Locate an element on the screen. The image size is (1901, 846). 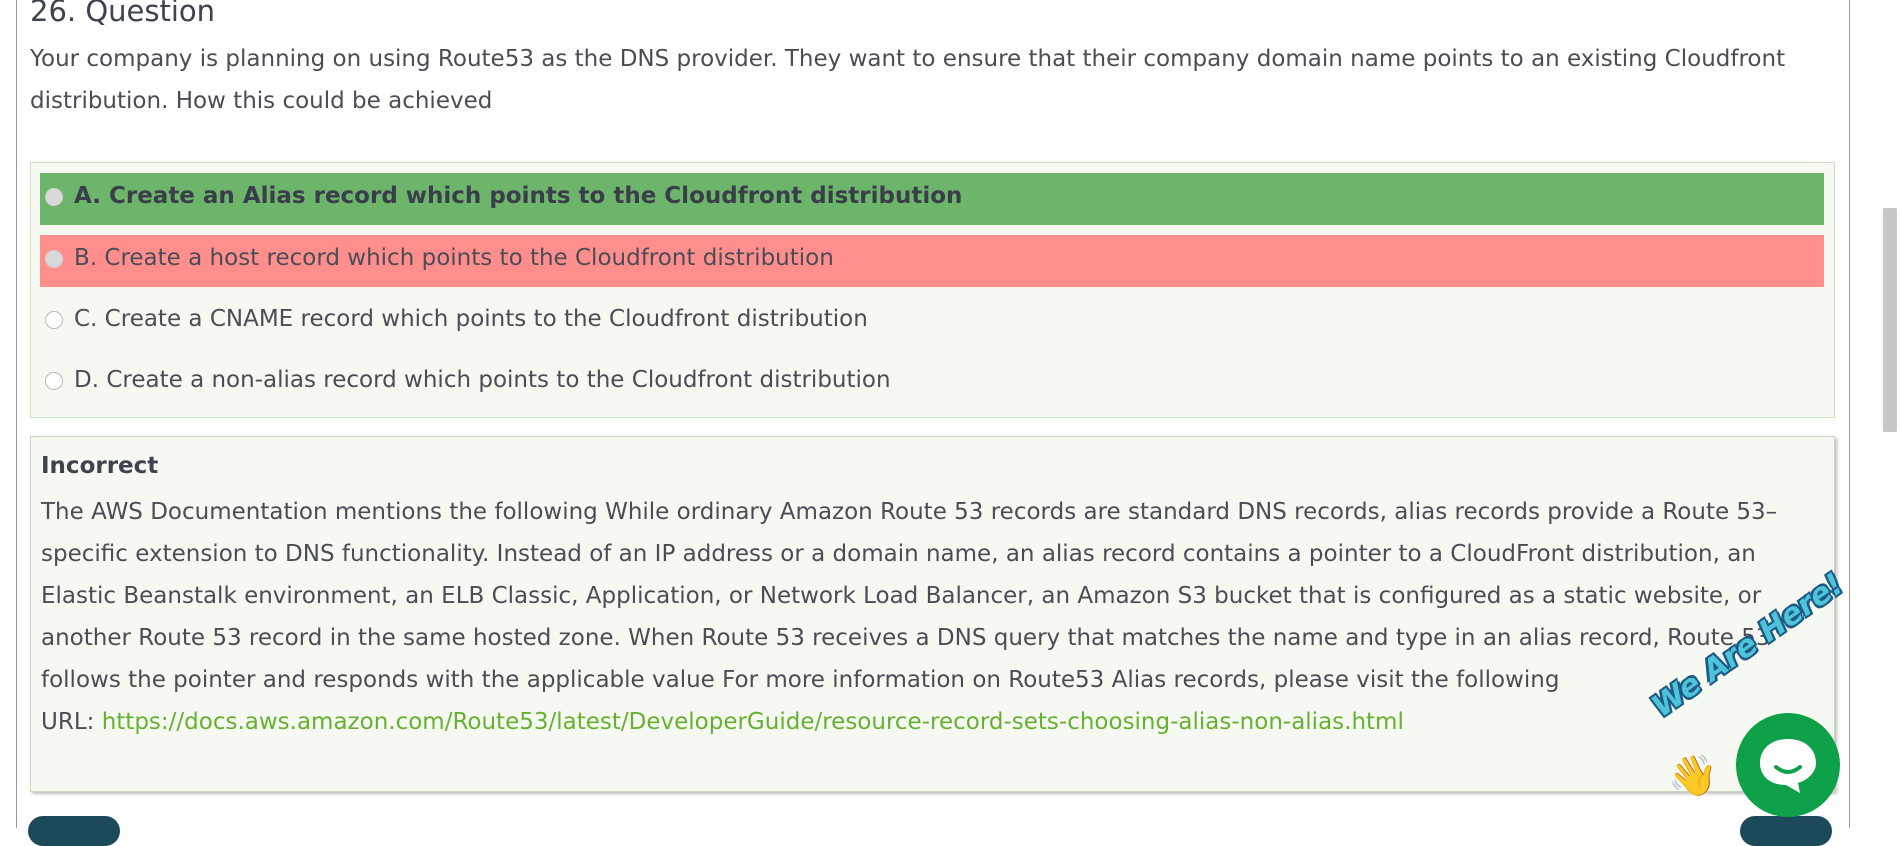
scrollbar-thumb is located at coordinates (1890, 320).